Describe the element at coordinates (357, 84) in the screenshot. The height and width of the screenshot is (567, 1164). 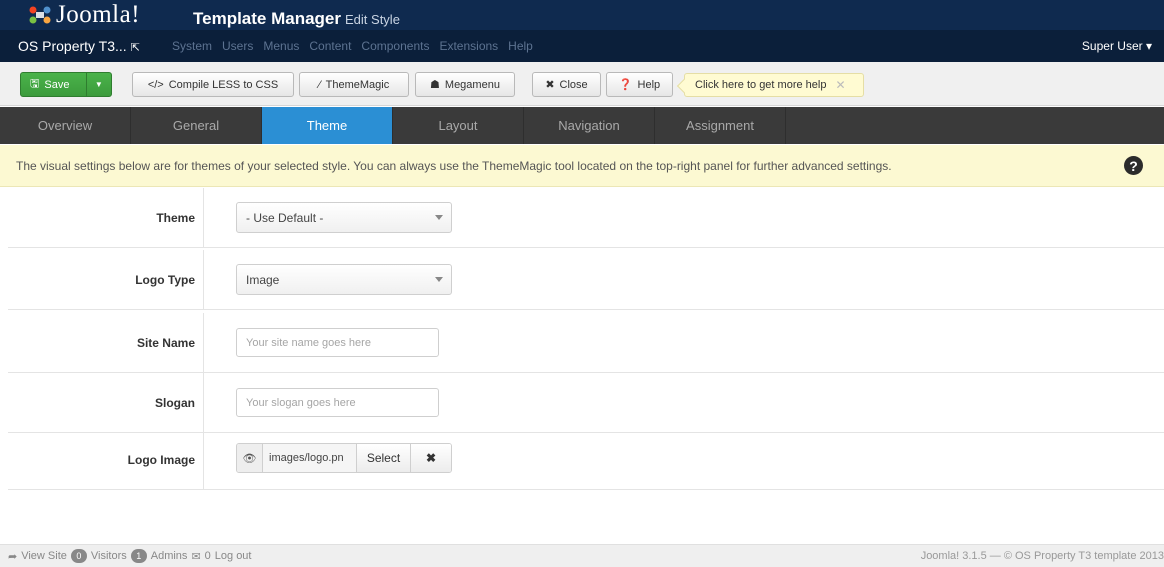
I see `thememagic-label: ThemeMagic` at that location.